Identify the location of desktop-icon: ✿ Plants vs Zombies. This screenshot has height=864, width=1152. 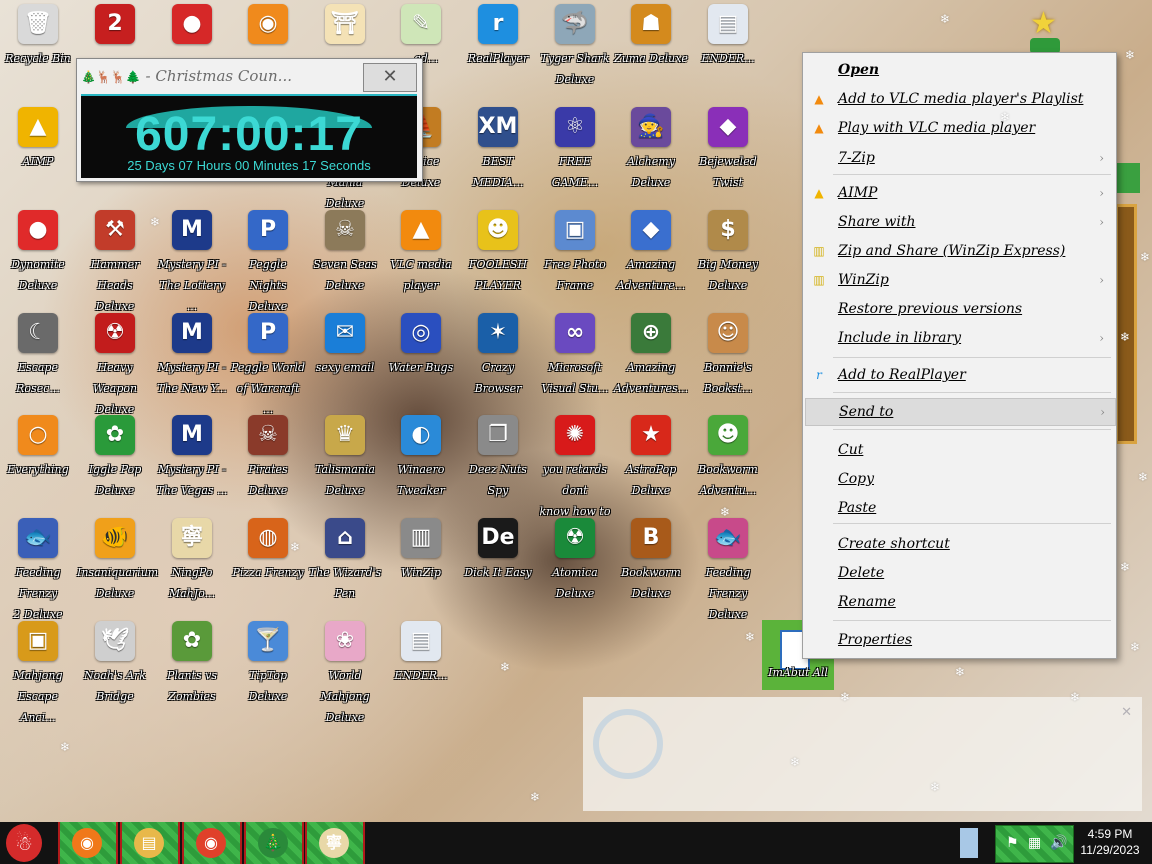
(192, 662).